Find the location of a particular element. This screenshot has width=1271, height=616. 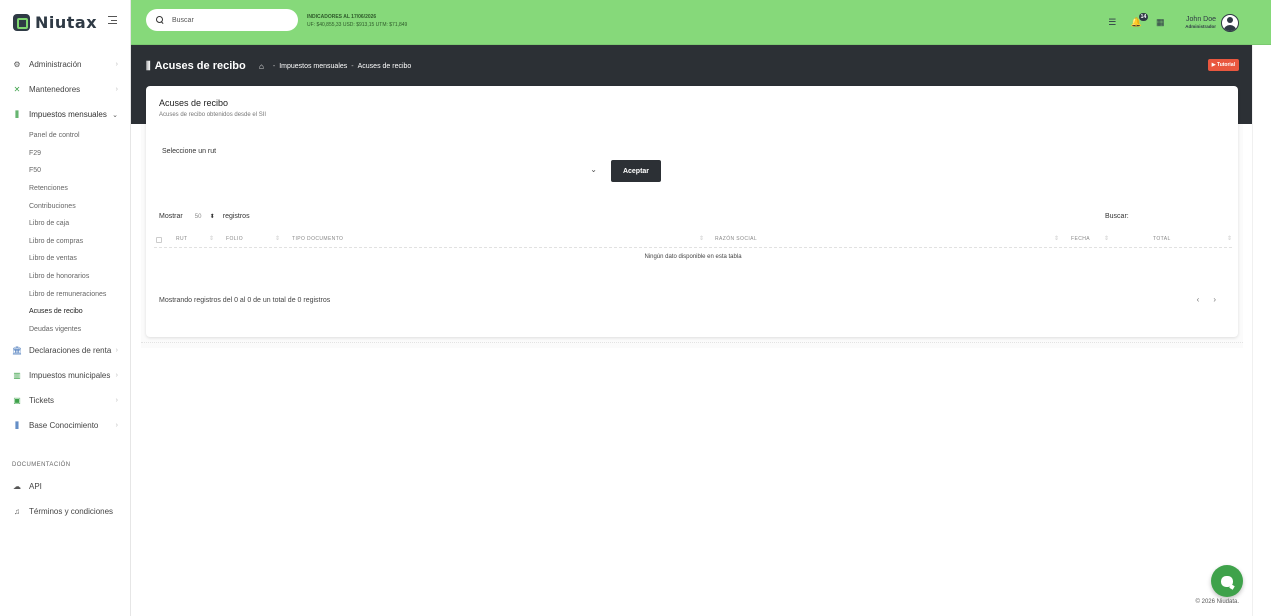

page-length-value: 50 is located at coordinates (198, 216).